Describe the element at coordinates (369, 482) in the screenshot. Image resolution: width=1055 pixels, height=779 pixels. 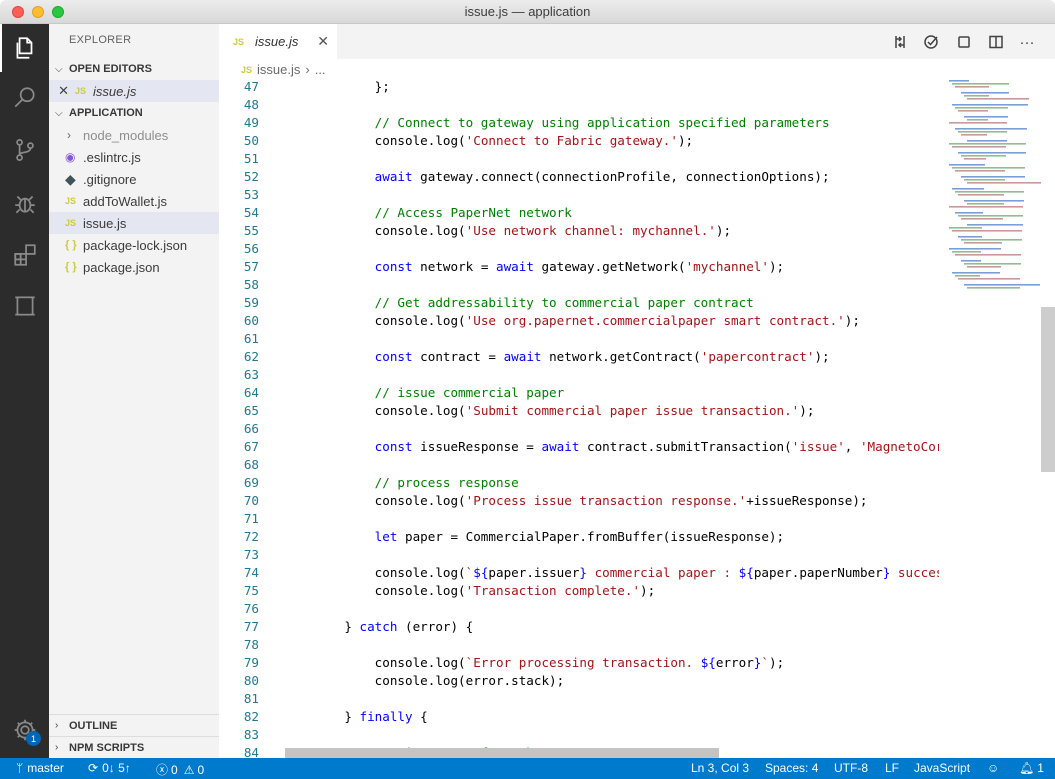
I see `code-line: 69 // process response` at that location.